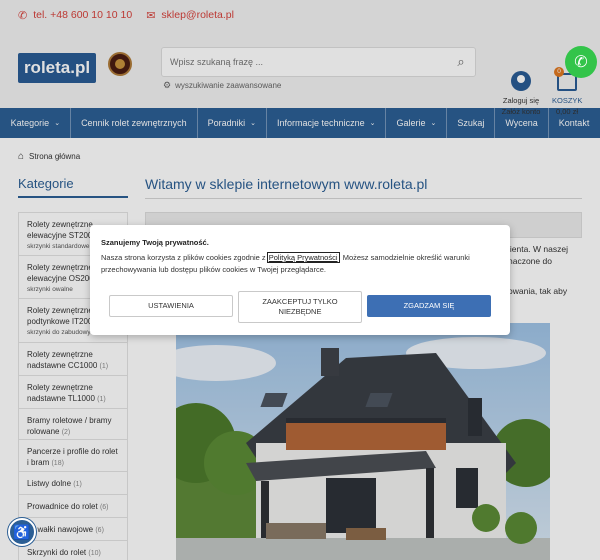  What do you see at coordinates (300, 307) in the screenshot?
I see `accept-necessary-button: ZAAKCEPTUJ TYLKO NIEZBĘDNE` at bounding box center [300, 307].